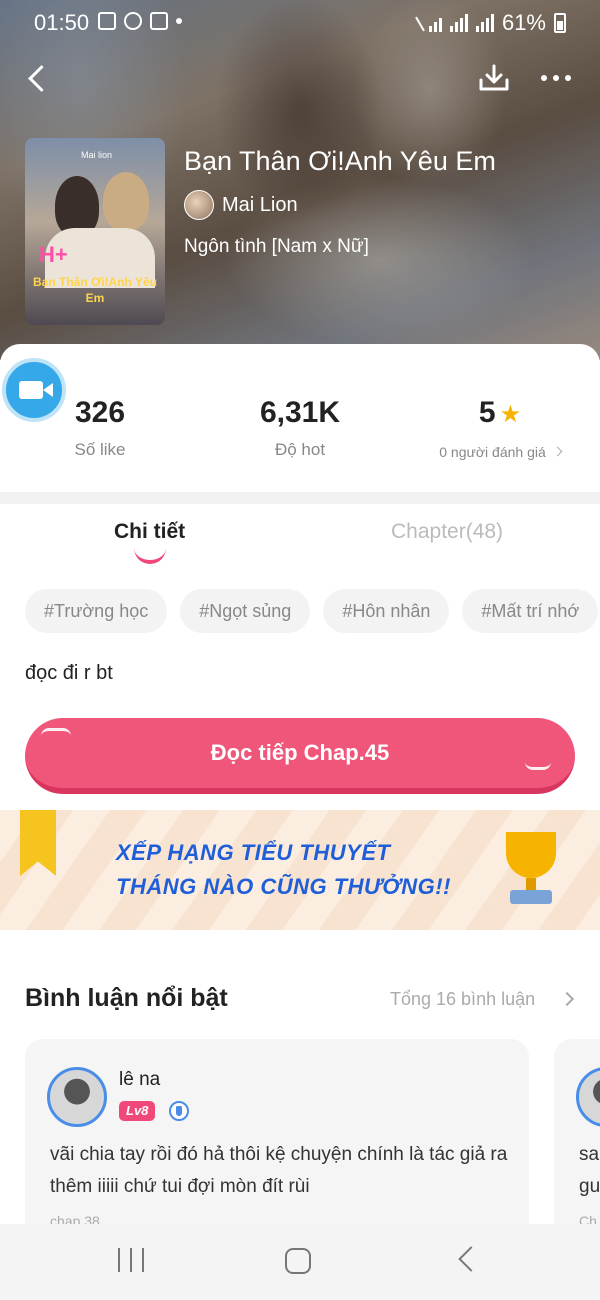 The width and height of the screenshot is (600, 1300). I want to click on banner-line-1: XẾP HẠNG TIỂU THUYẾT, so click(253, 852).